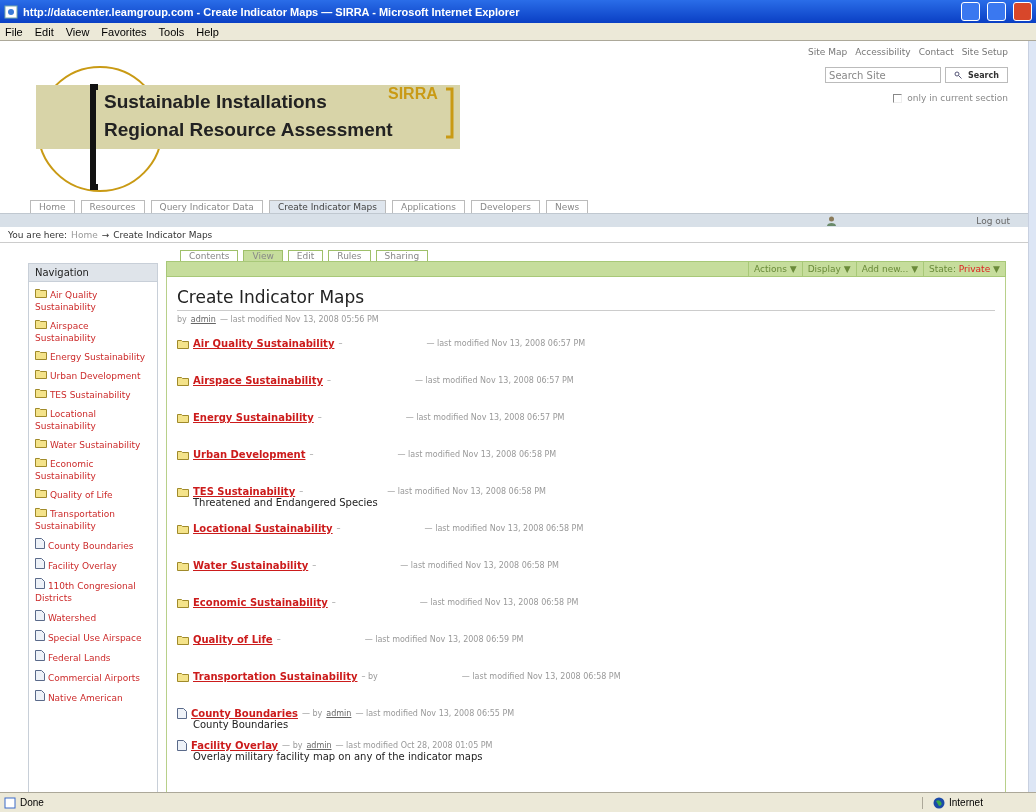  Describe the element at coordinates (976, 75) in the screenshot. I see `search-button: Search` at that location.